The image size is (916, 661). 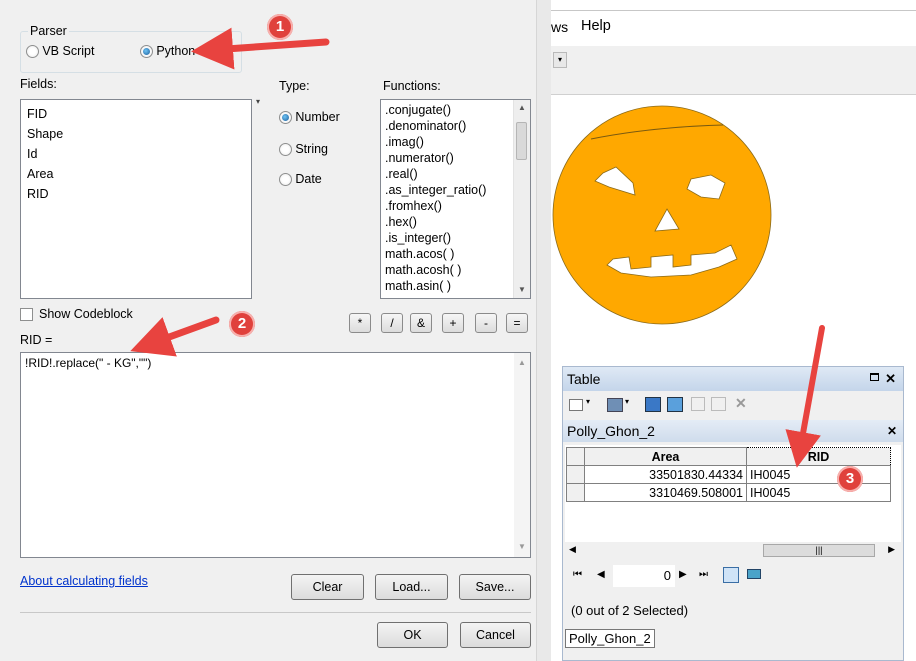 I want to click on toolbar-overflow-icon: ▾, so click(x=560, y=60).